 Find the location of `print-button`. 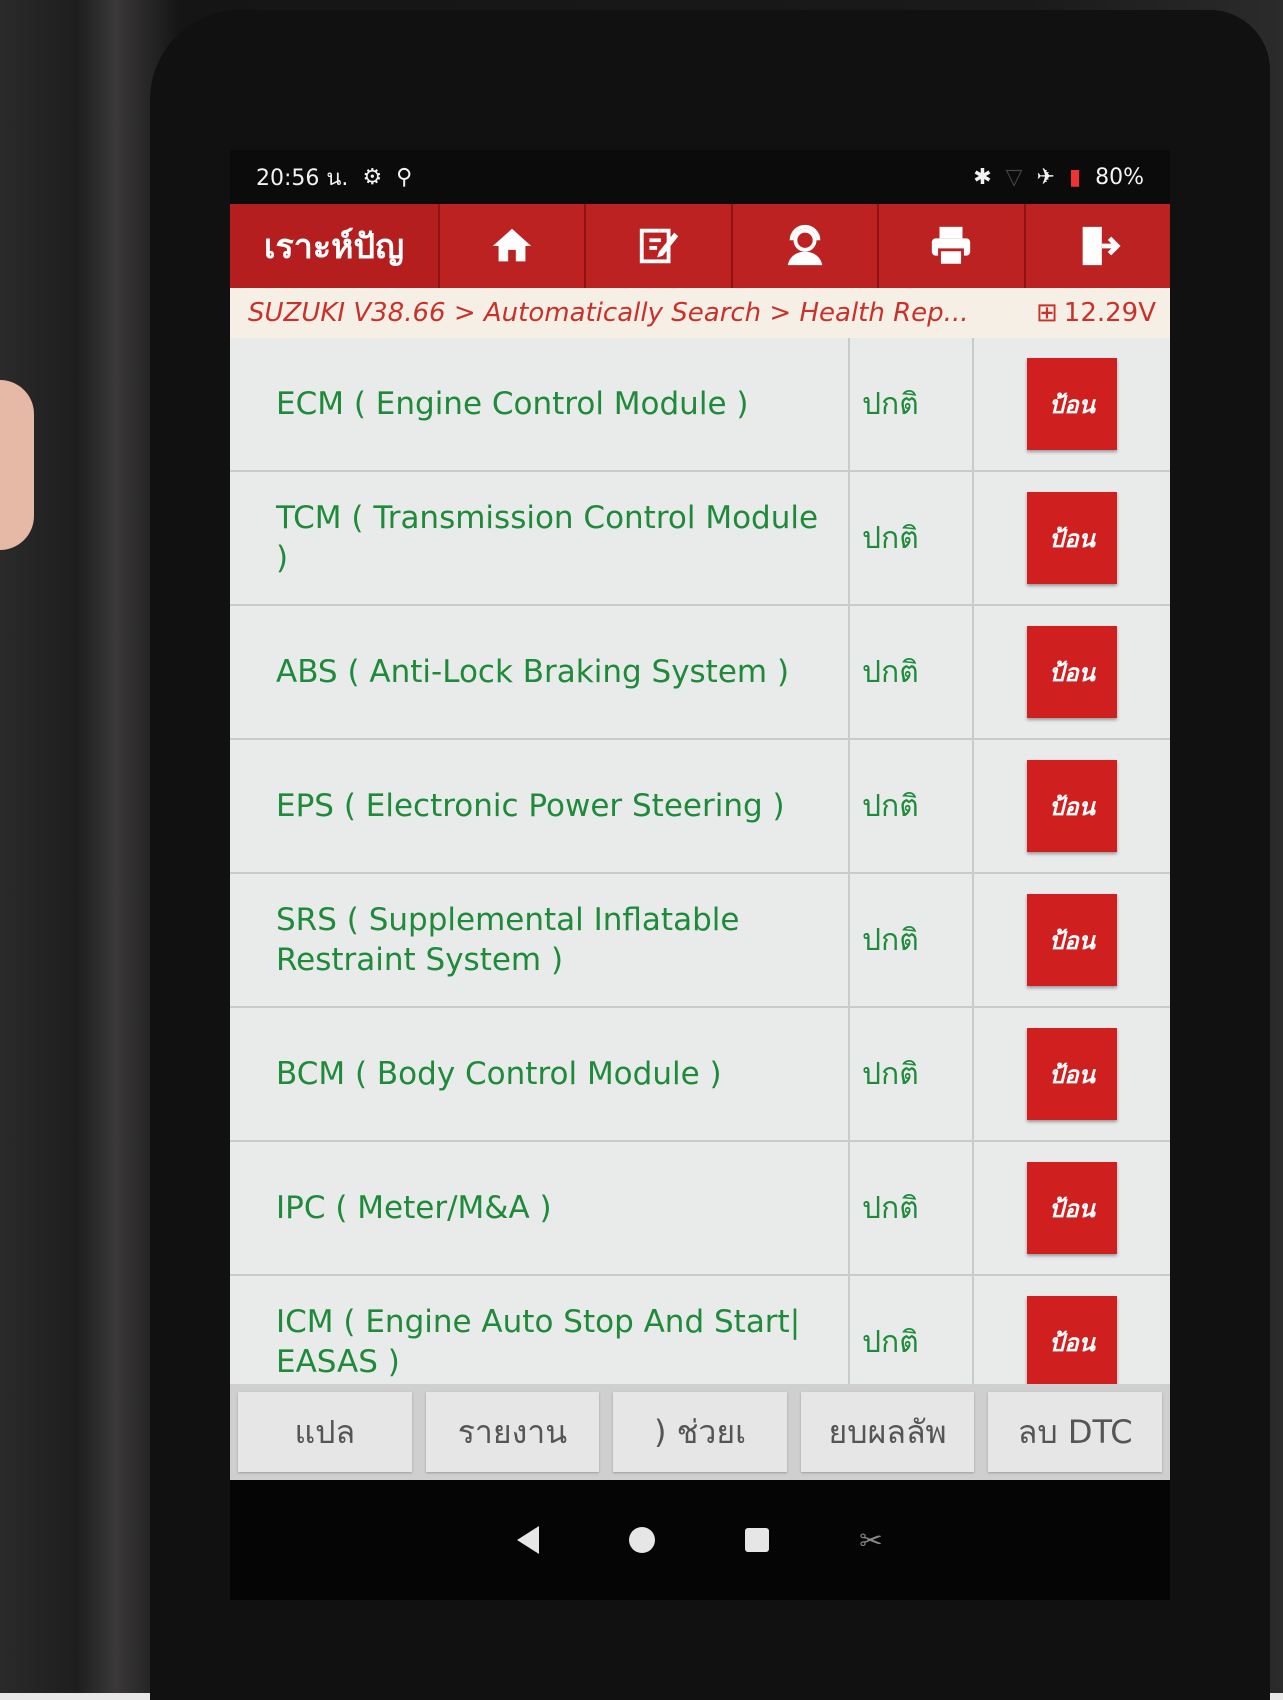

print-button is located at coordinates (952, 246).